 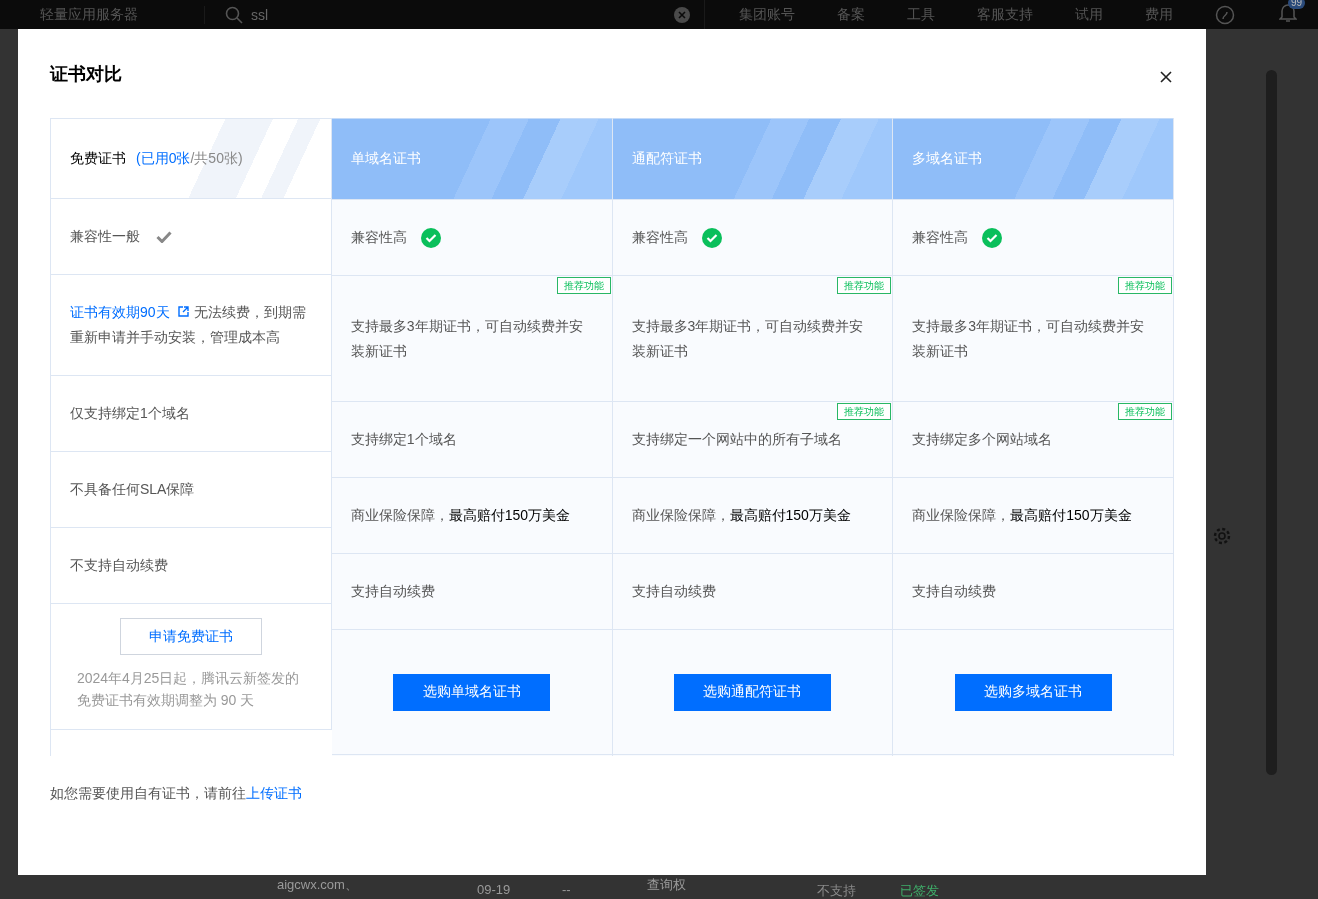 I want to click on feature-text: 不具备任何SLA保障, so click(x=132, y=489).